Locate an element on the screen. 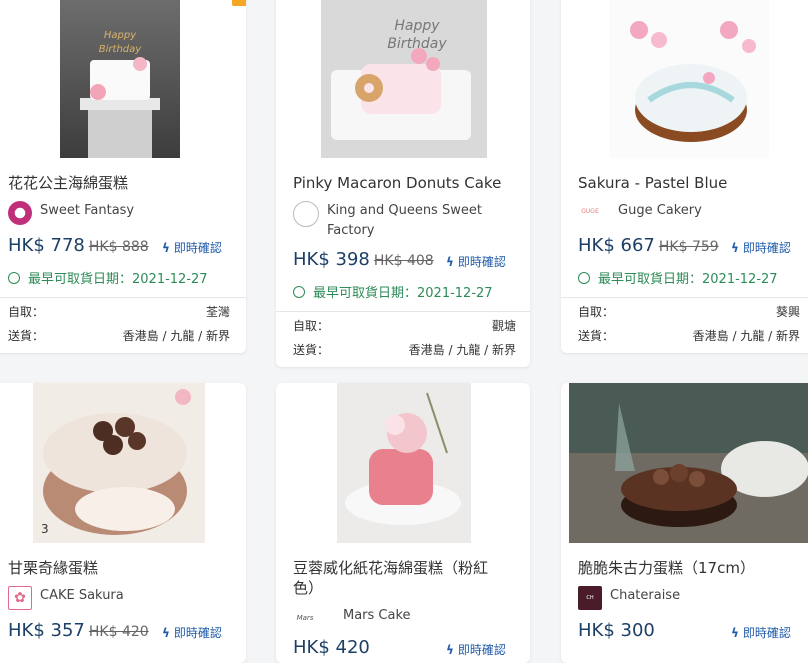  price: HK$ 667 HK$ 759 is located at coordinates (648, 246).